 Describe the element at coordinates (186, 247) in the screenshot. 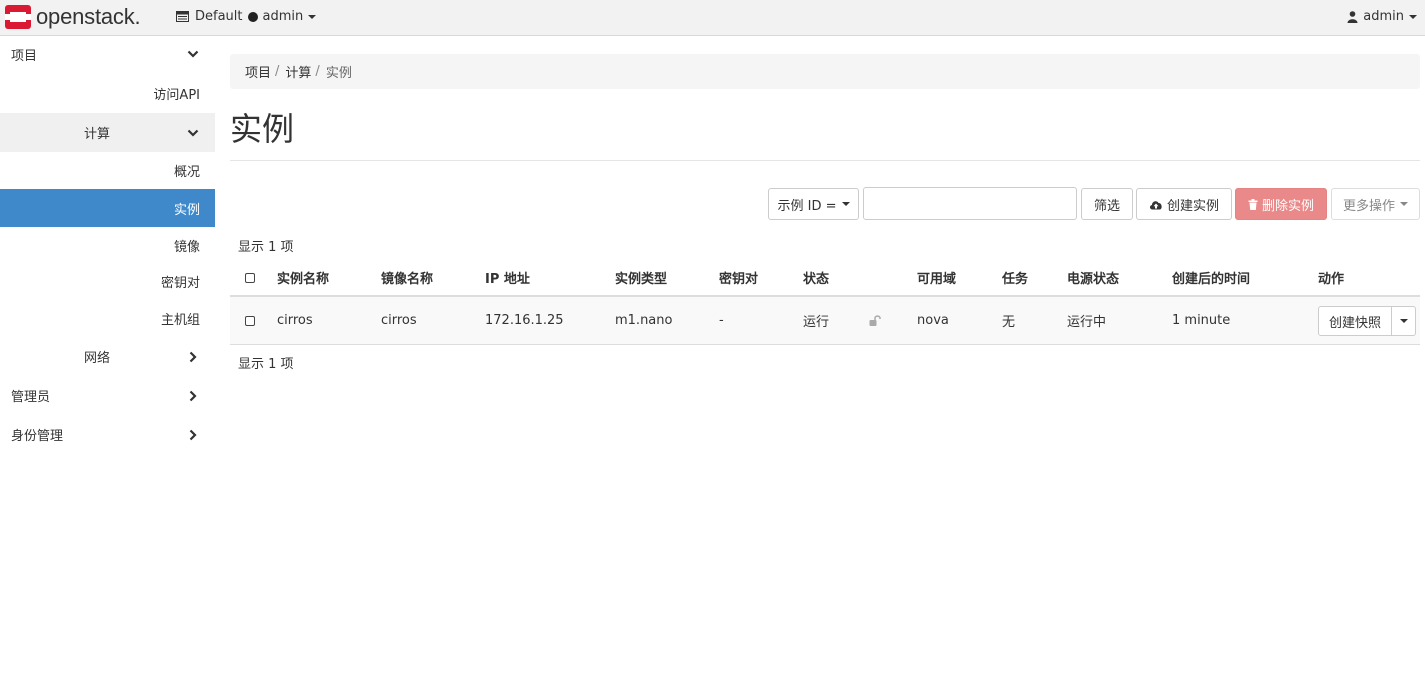

I see `sidebar-item-label: 镜像` at that location.